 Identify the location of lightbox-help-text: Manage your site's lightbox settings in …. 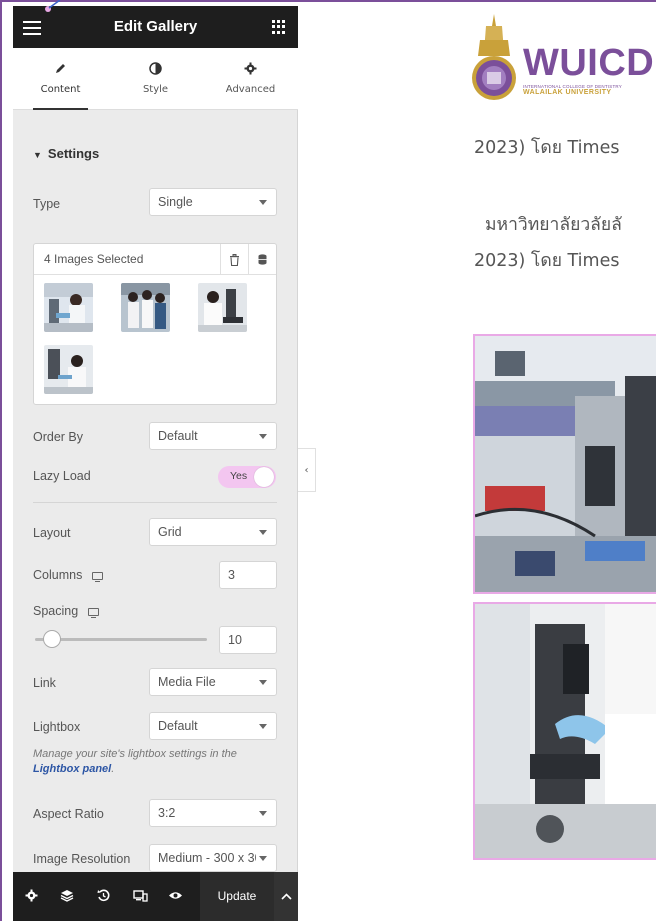
(153, 762).